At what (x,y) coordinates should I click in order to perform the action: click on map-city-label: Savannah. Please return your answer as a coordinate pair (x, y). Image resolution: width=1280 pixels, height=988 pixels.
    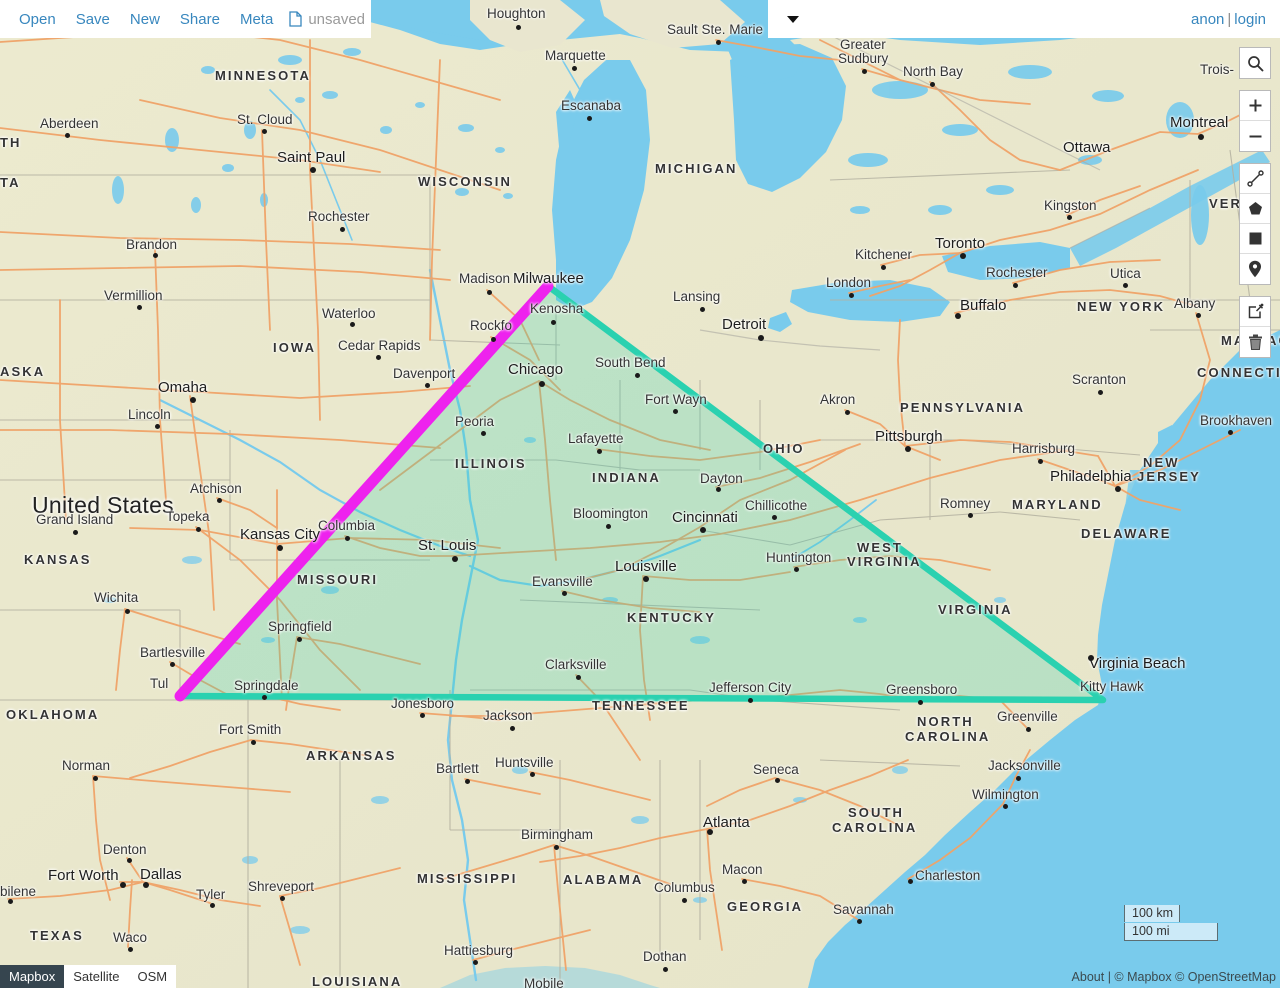
    Looking at the image, I should click on (863, 909).